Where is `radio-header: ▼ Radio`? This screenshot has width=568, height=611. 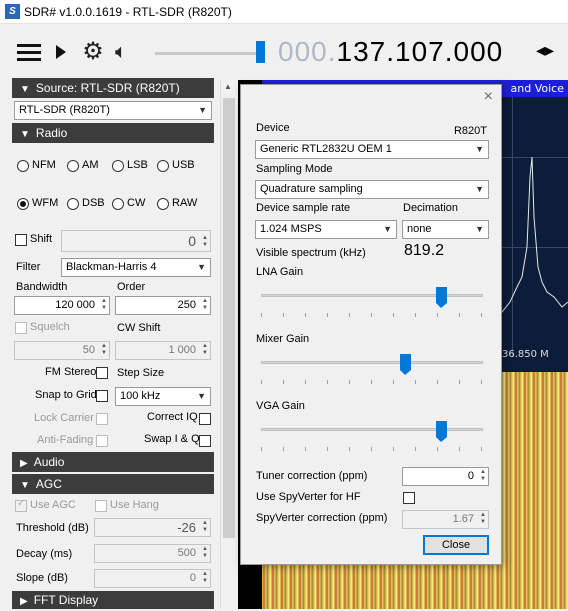
radio-header: ▼ Radio is located at coordinates (113, 133).